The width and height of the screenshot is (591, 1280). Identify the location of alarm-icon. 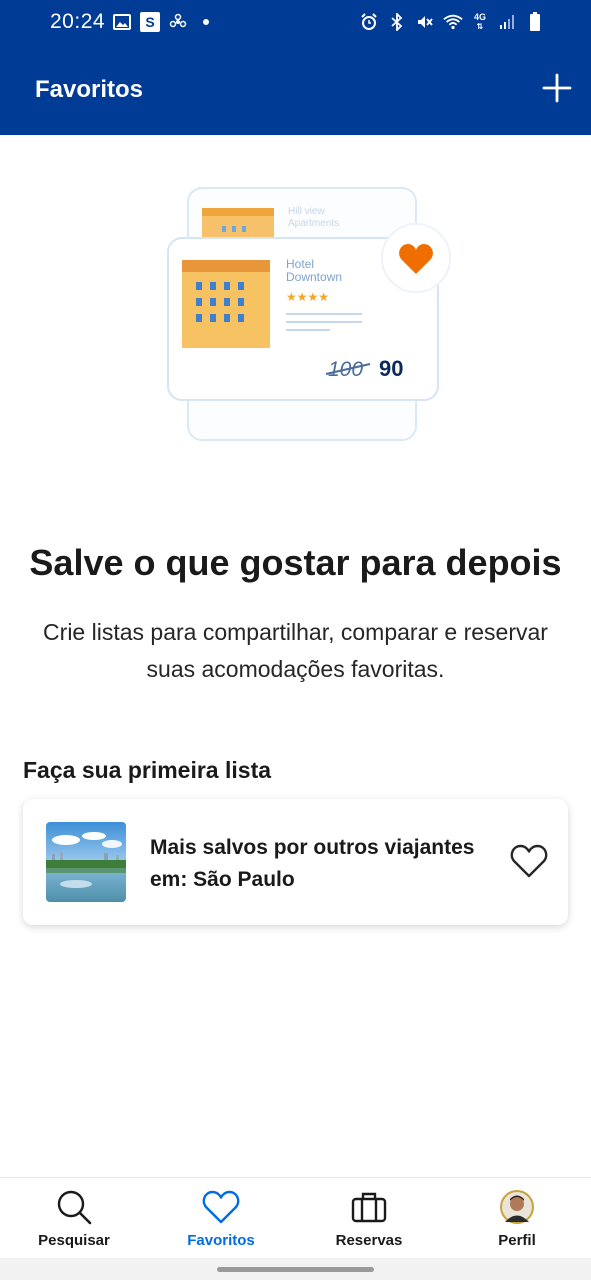
(369, 22).